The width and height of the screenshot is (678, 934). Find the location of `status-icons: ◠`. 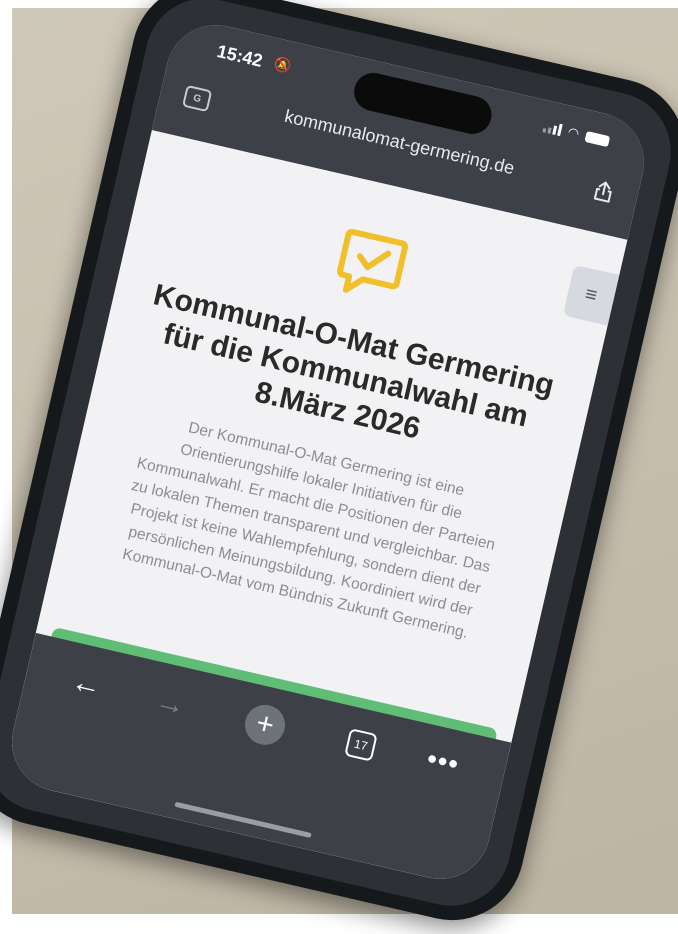

status-icons: ◠ is located at coordinates (576, 133).